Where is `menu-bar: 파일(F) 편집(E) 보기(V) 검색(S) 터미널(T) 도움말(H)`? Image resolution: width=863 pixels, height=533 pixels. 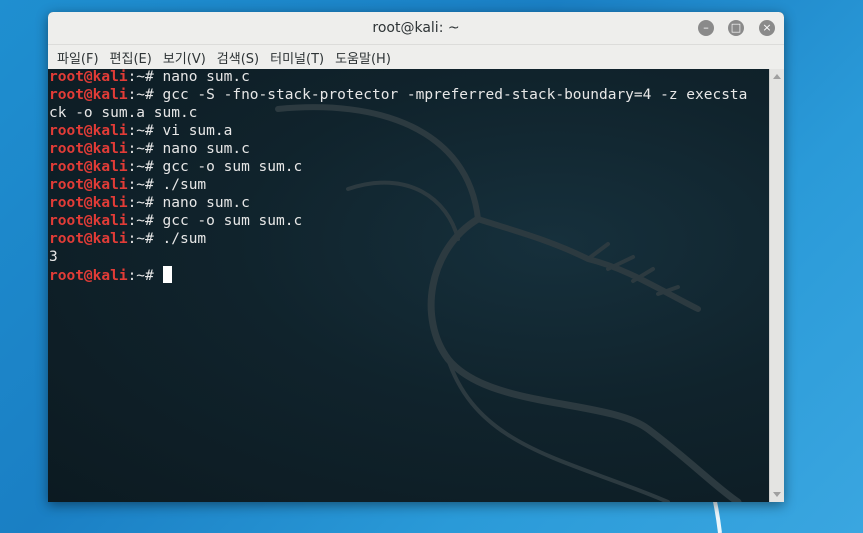 menu-bar: 파일(F) 편집(E) 보기(V) 검색(S) 터미널(T) 도움말(H) is located at coordinates (416, 57).